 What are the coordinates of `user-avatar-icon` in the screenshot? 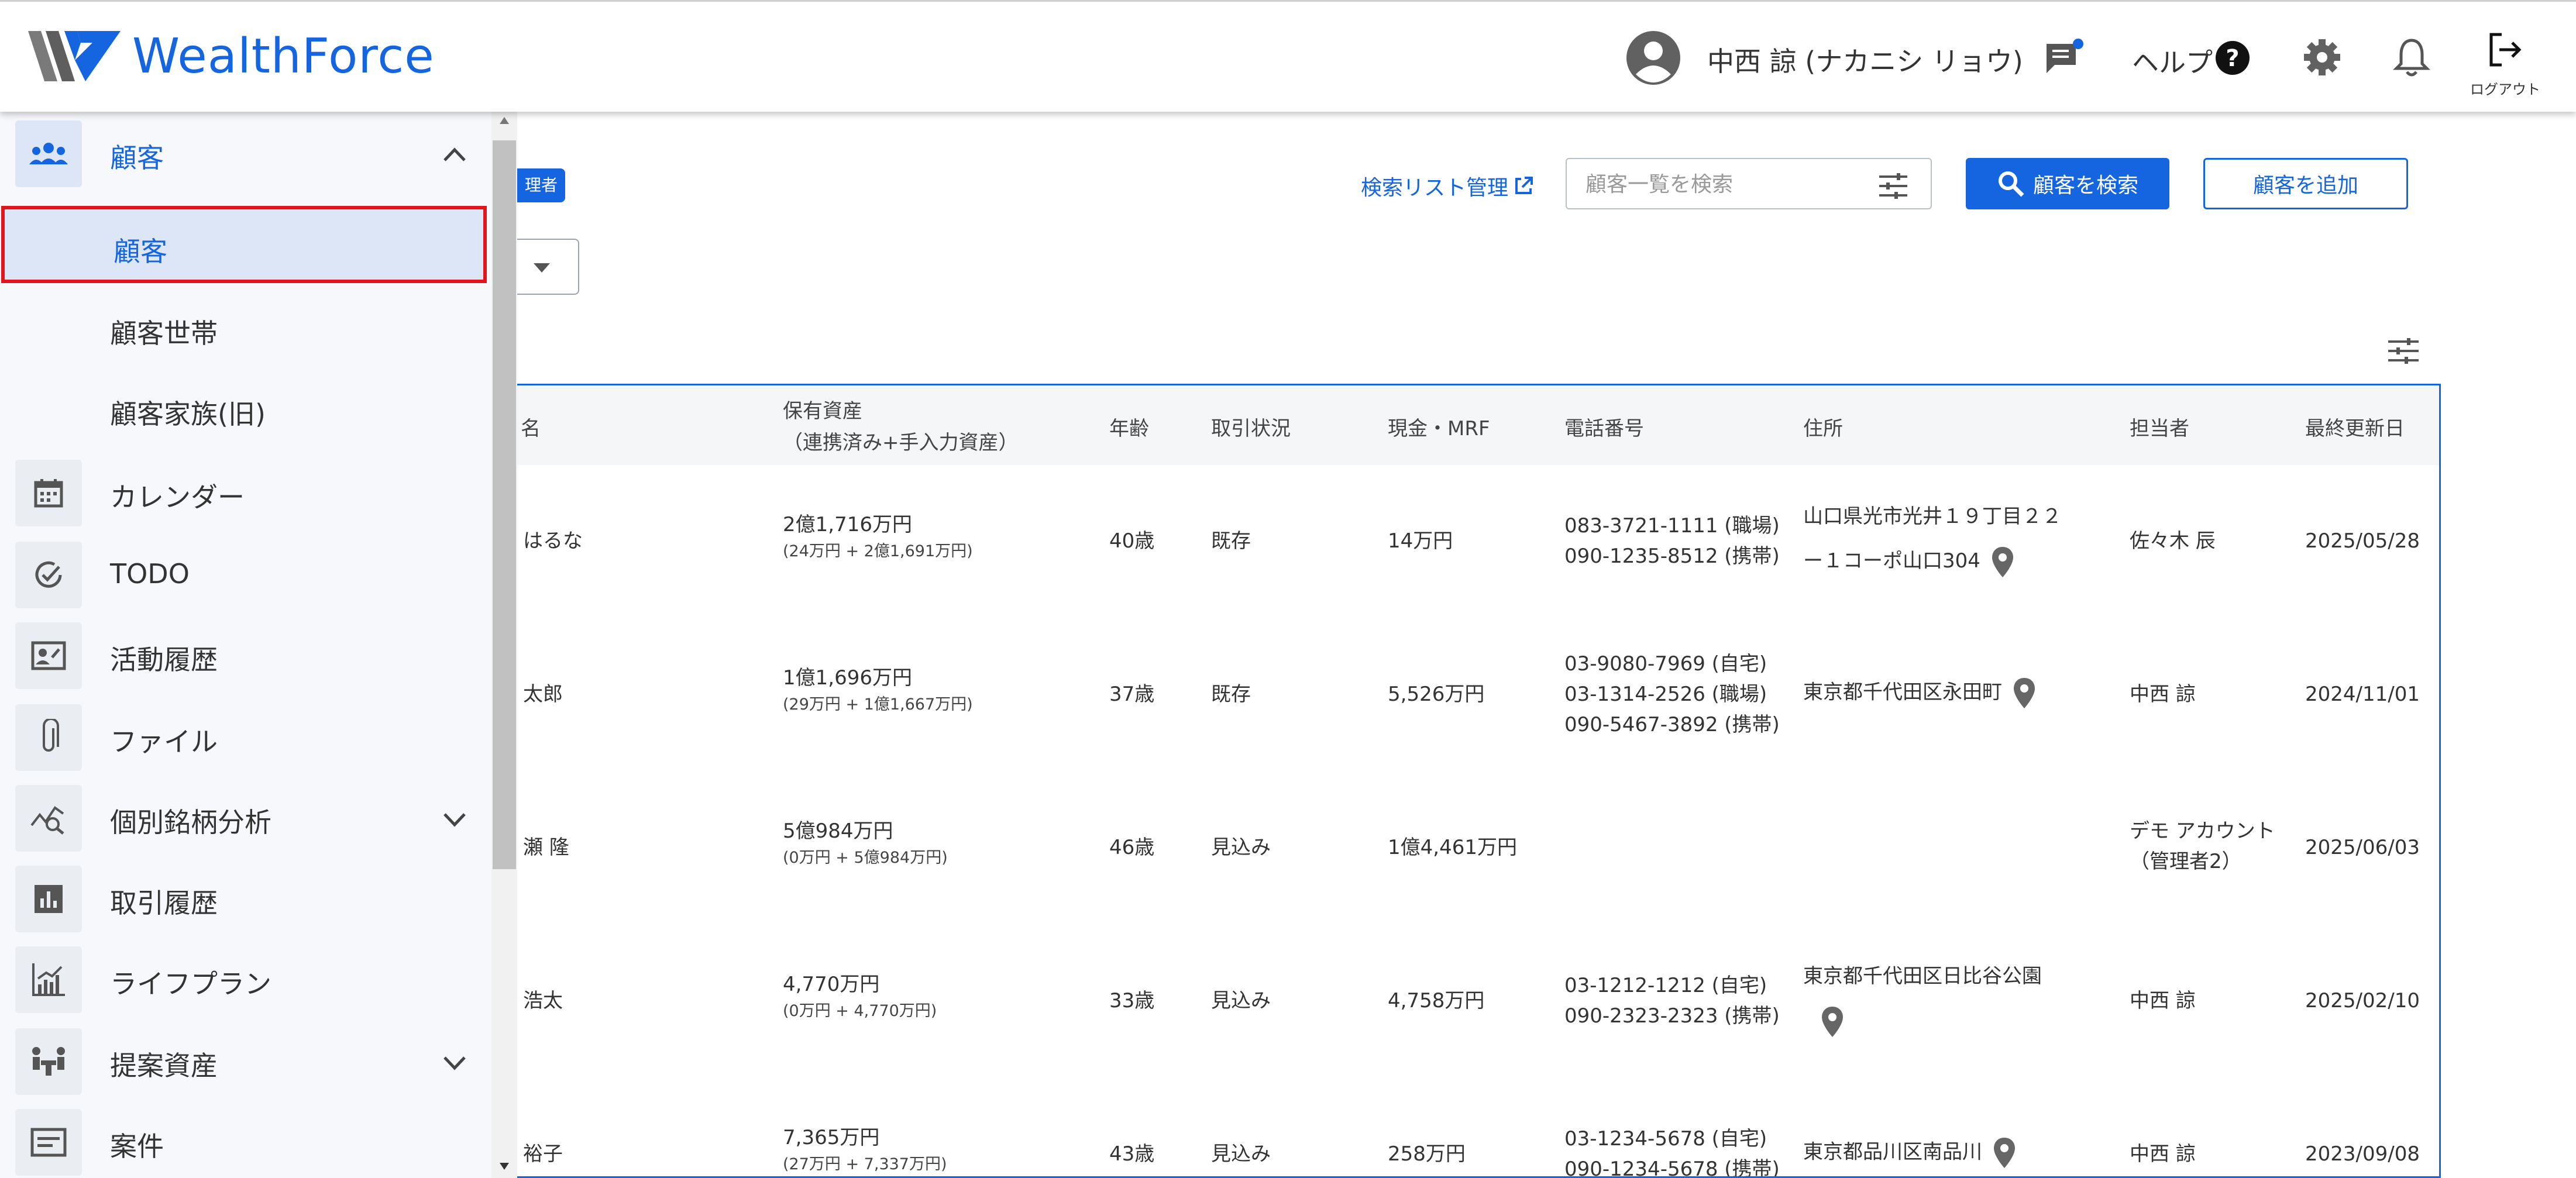 It's located at (1653, 58).